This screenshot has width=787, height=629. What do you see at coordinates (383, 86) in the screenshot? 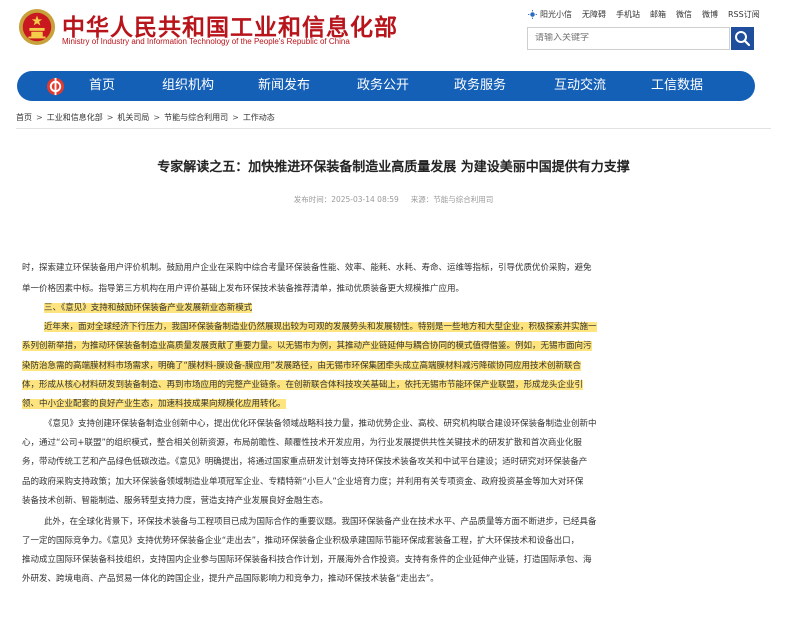
I see `nav-item-government-affairs: 政务公开` at bounding box center [383, 86].